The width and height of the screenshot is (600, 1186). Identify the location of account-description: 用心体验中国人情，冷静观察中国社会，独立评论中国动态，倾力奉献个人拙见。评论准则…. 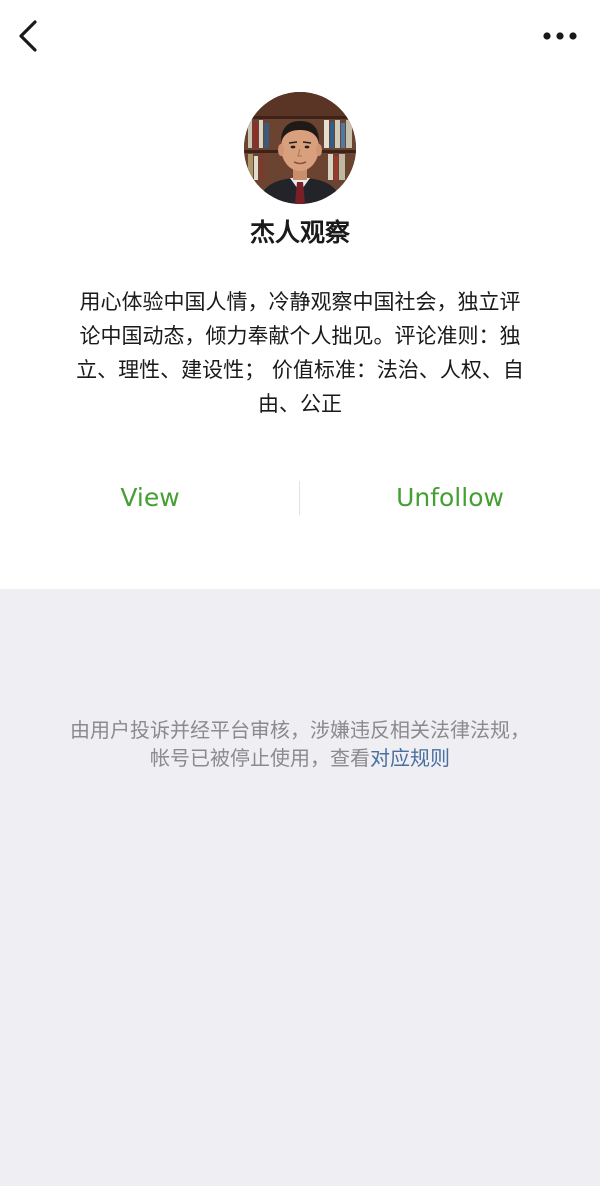
(300, 353).